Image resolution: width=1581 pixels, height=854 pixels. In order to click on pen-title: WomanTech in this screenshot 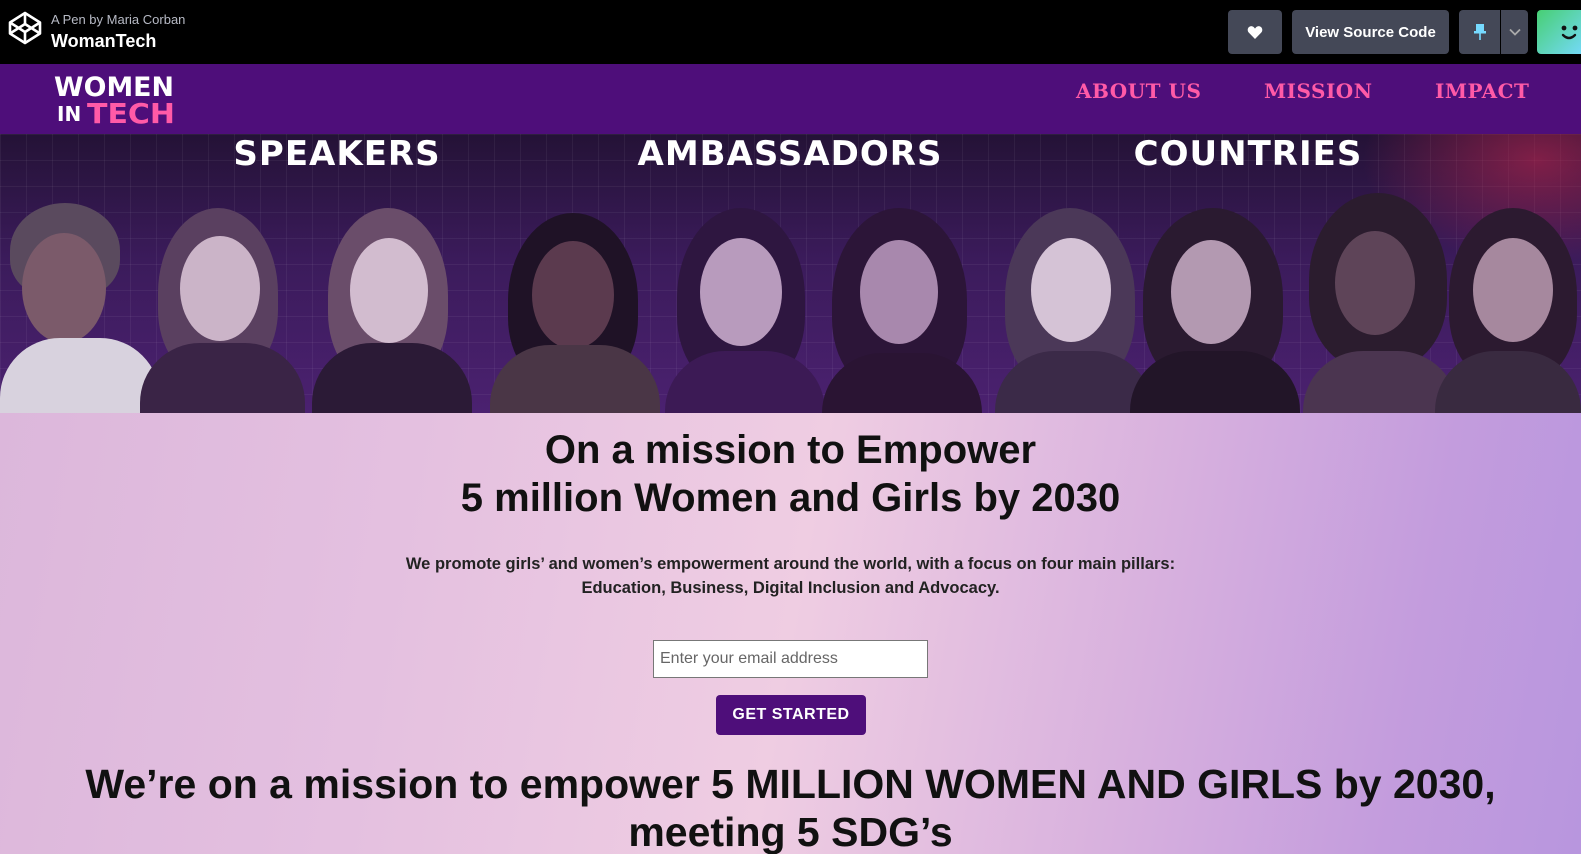, I will do `click(104, 41)`.